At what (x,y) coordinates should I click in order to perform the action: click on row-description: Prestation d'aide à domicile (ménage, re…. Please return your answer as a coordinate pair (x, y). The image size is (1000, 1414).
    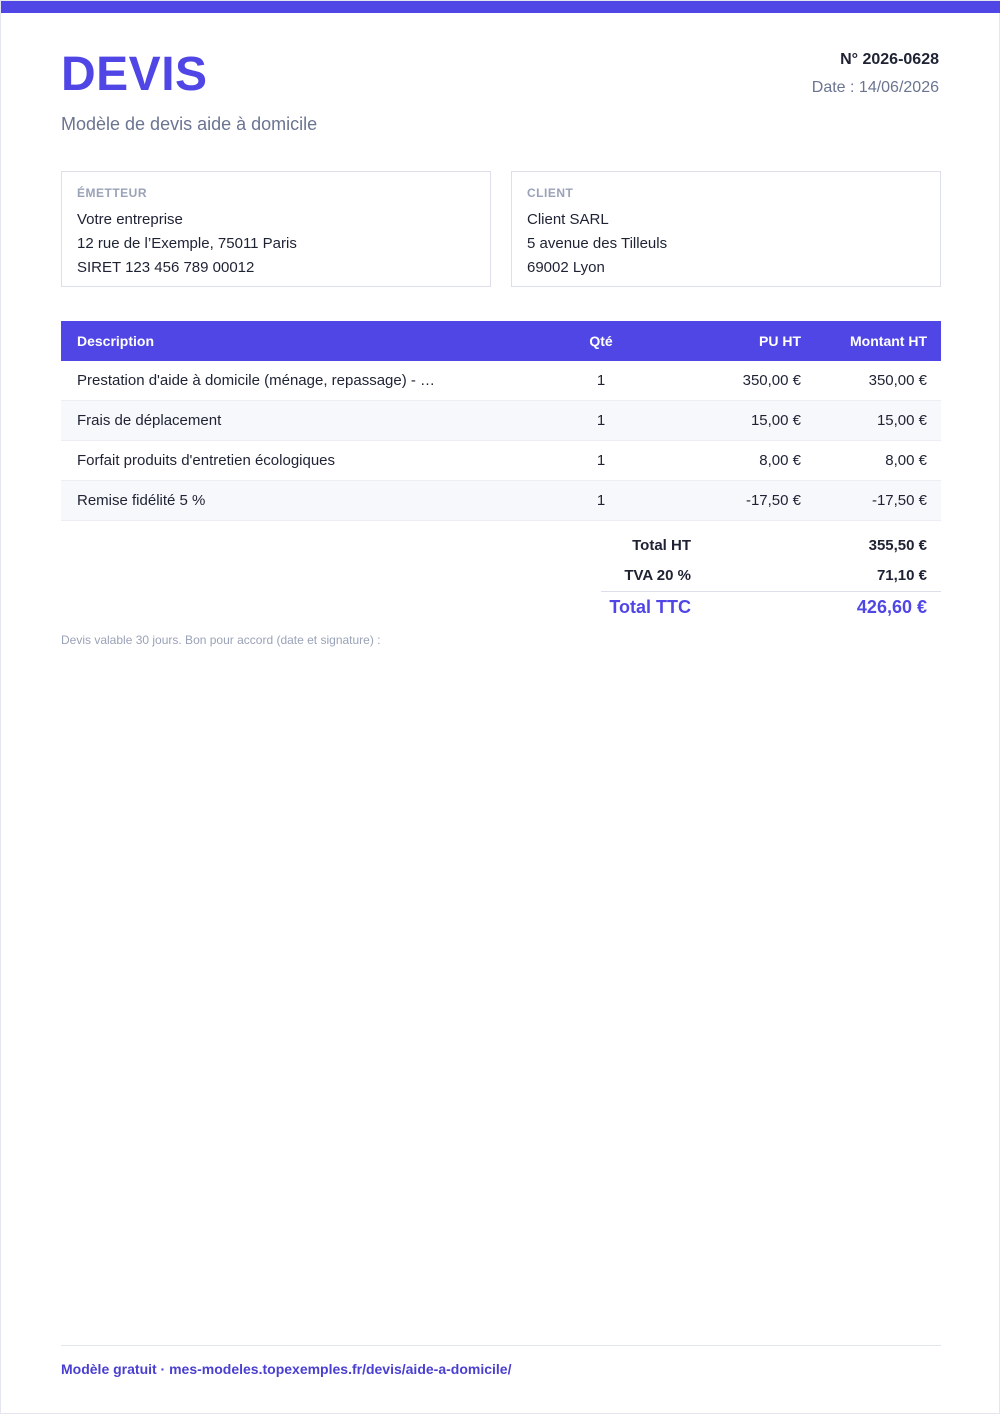
    Looking at the image, I should click on (256, 380).